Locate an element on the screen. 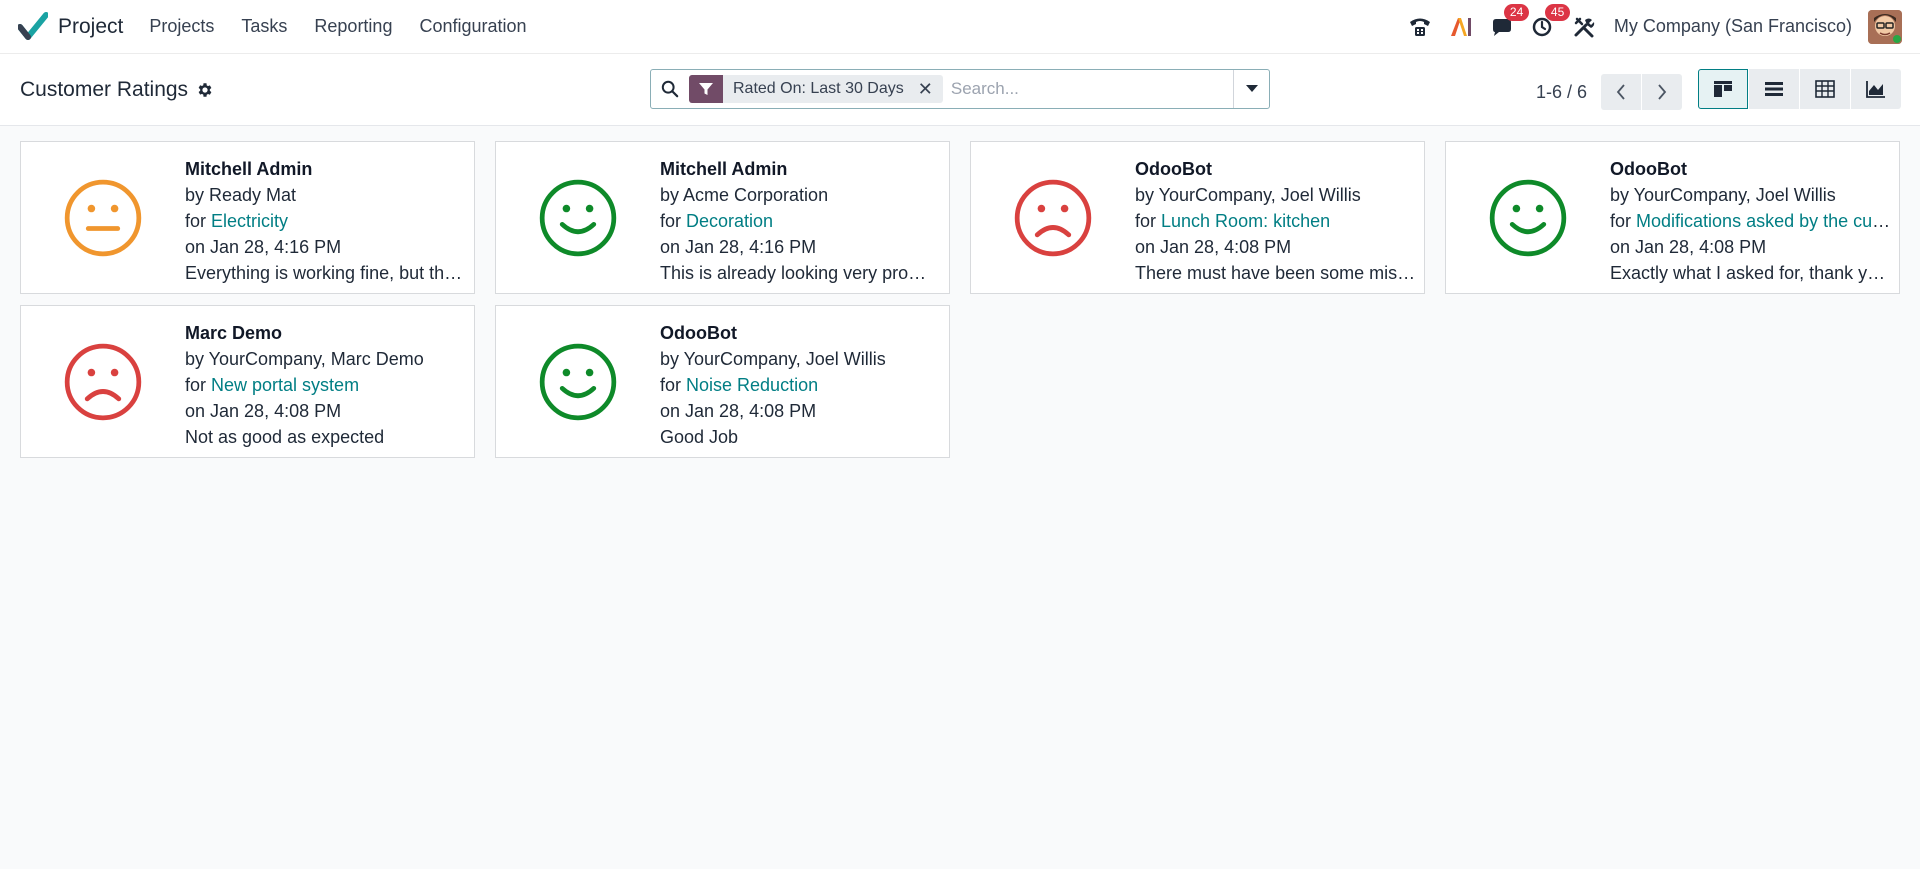 The width and height of the screenshot is (1920, 869). rated-for: for Lunch Room: kitchen is located at coordinates (1275, 221).